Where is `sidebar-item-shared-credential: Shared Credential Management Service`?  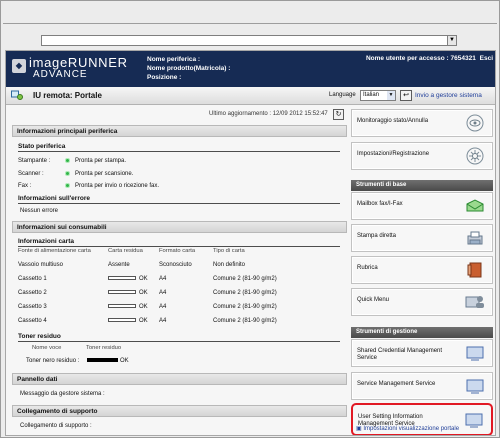
sidebar-item-shared-credential: Shared Credential Management Service is located at coordinates (422, 353).